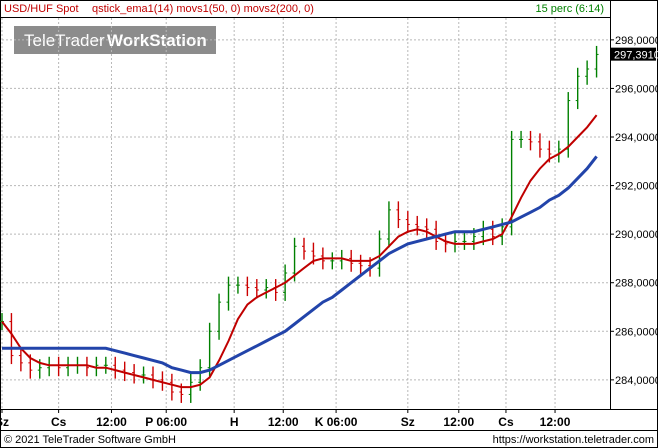 This screenshot has height=448, width=658. What do you see at coordinates (157, 40) in the screenshot?
I see `watermark-brand-bold: WorkStation` at bounding box center [157, 40].